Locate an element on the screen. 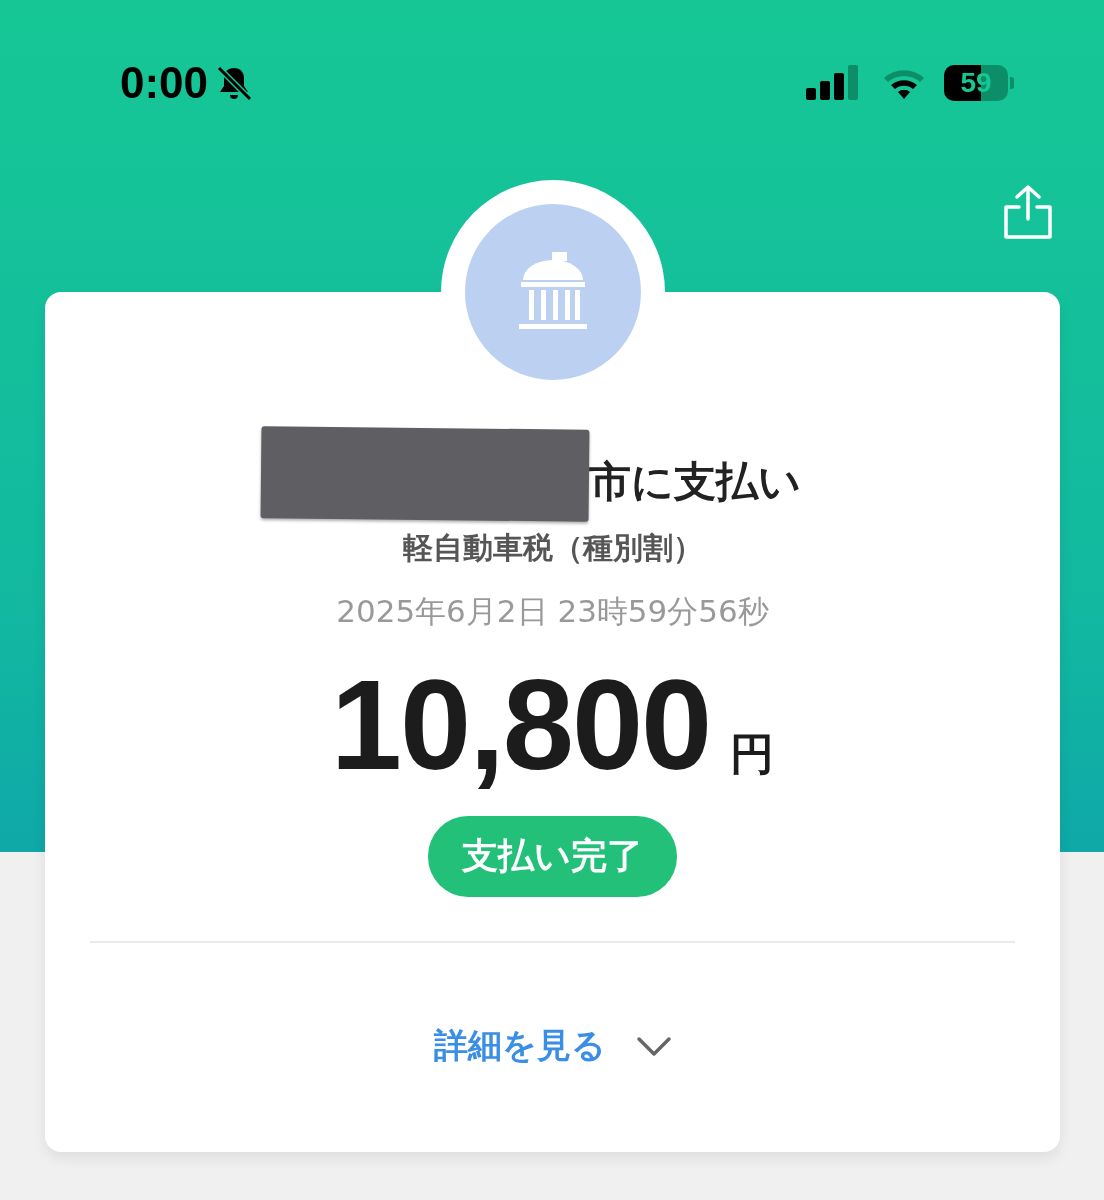 This screenshot has width=1104, height=1200. status-badge: 支払い完了 is located at coordinates (552, 856).